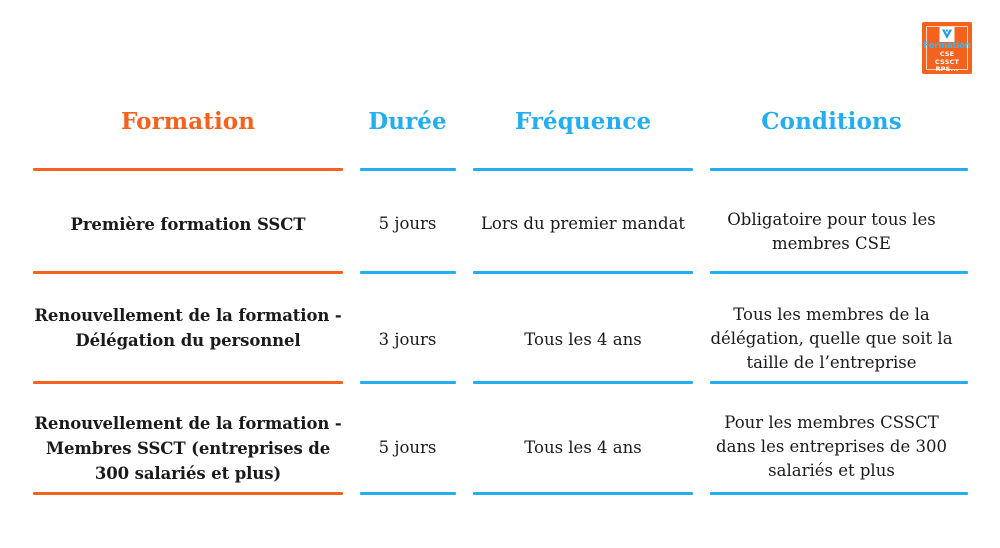 The image size is (1000, 548). What do you see at coordinates (583, 169) in the screenshot?
I see `divider-header-frequence` at bounding box center [583, 169].